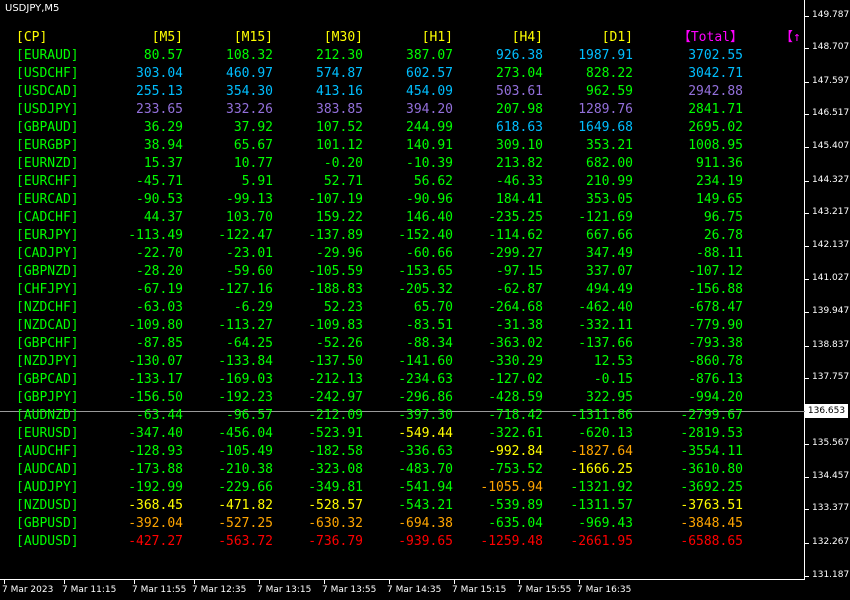 The image size is (850, 600). Describe the element at coordinates (245, 487) in the screenshot. I see `timeframe-value: -229.66` at that location.